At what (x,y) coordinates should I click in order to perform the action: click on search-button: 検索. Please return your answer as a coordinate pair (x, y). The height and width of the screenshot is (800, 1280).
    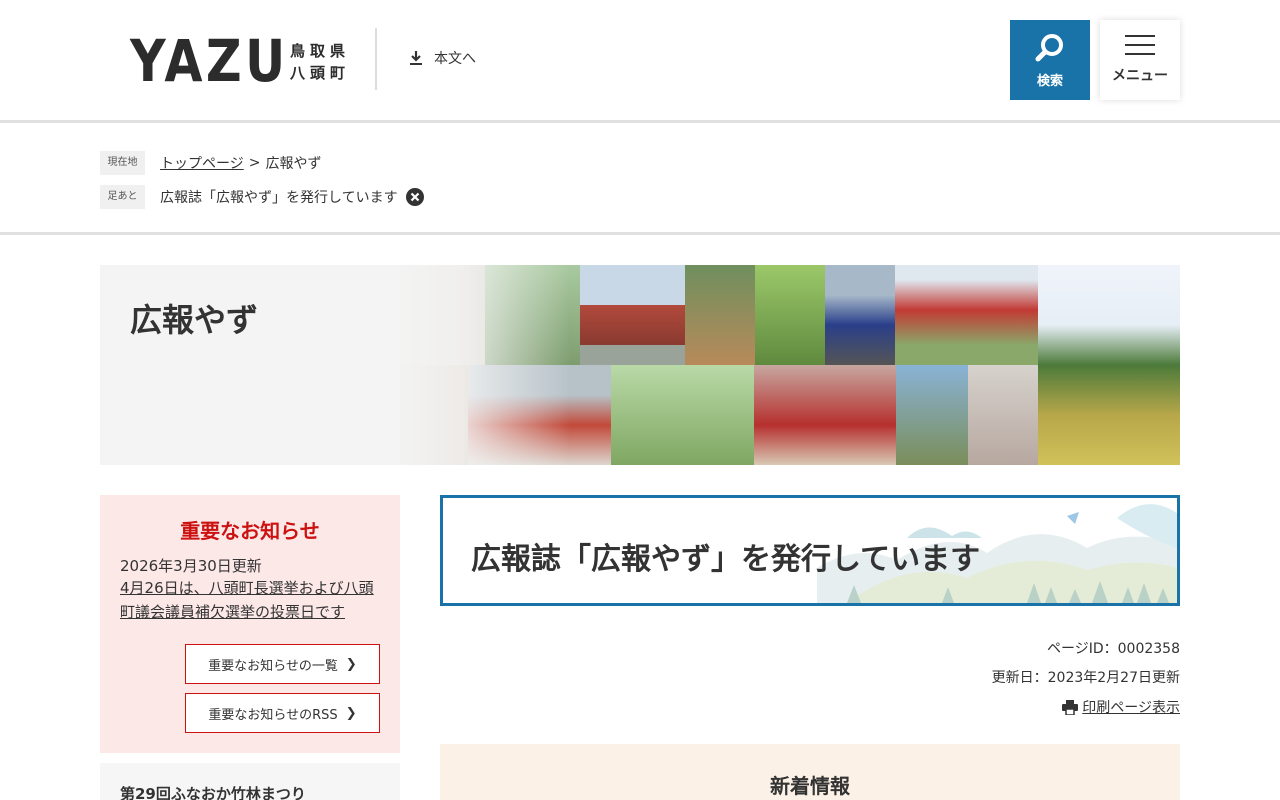
    Looking at the image, I should click on (1050, 60).